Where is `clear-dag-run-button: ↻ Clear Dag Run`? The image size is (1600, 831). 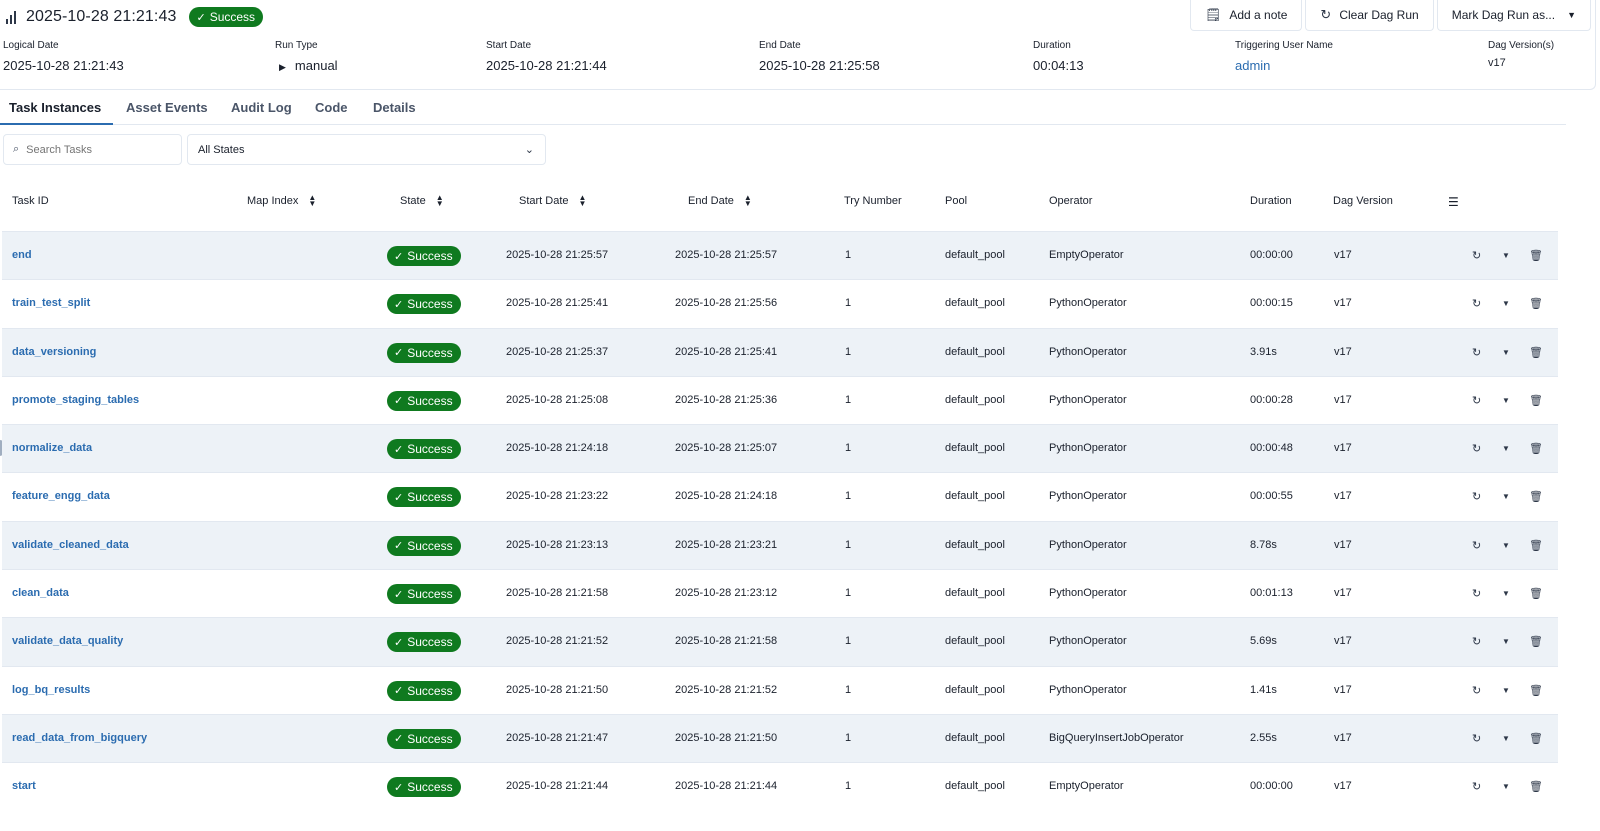 clear-dag-run-button: ↻ Clear Dag Run is located at coordinates (1369, 15).